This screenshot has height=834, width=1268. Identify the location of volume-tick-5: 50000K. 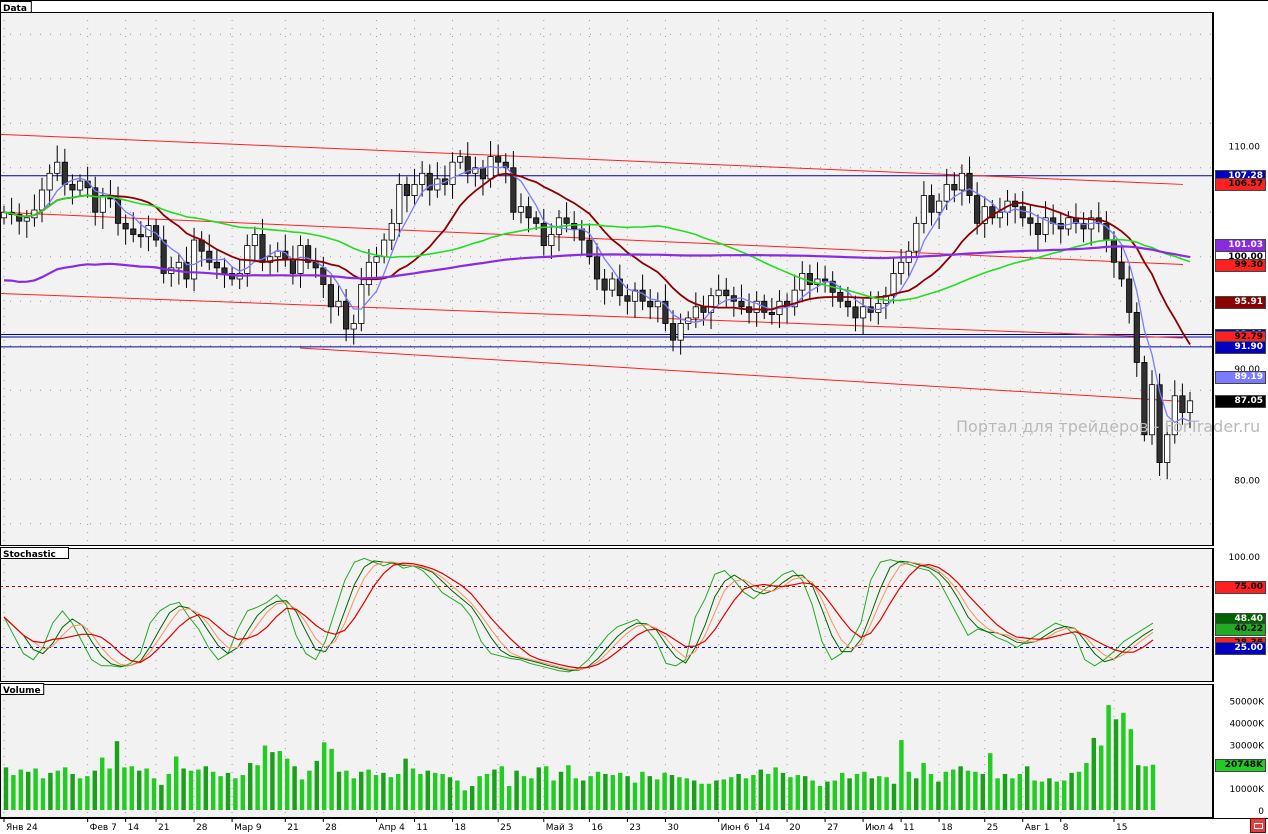
(1247, 703).